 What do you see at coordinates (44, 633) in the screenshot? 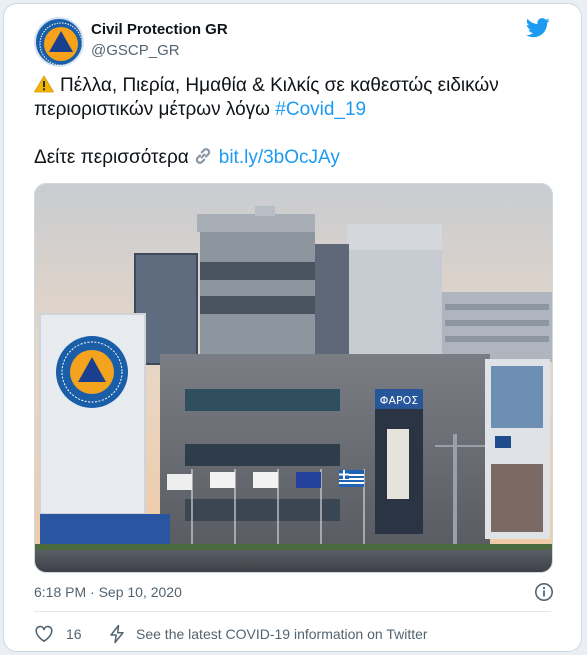
I see `heart-icon` at bounding box center [44, 633].